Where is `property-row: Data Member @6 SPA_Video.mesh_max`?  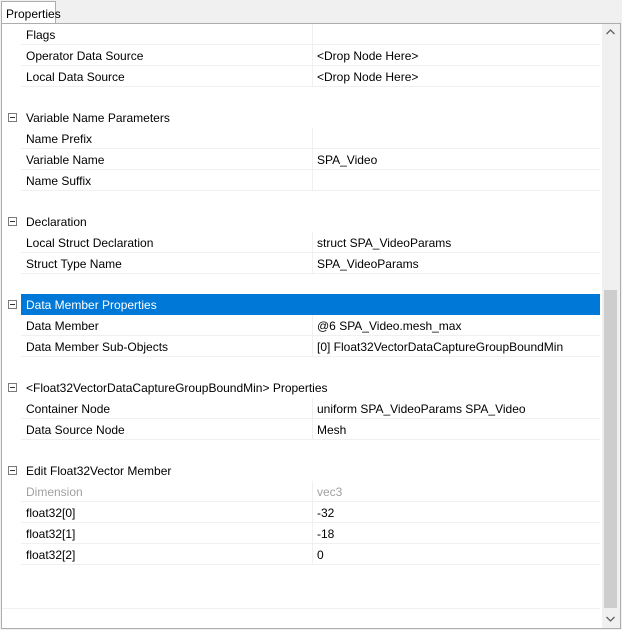 property-row: Data Member @6 SPA_Video.mesh_max is located at coordinates (301, 326).